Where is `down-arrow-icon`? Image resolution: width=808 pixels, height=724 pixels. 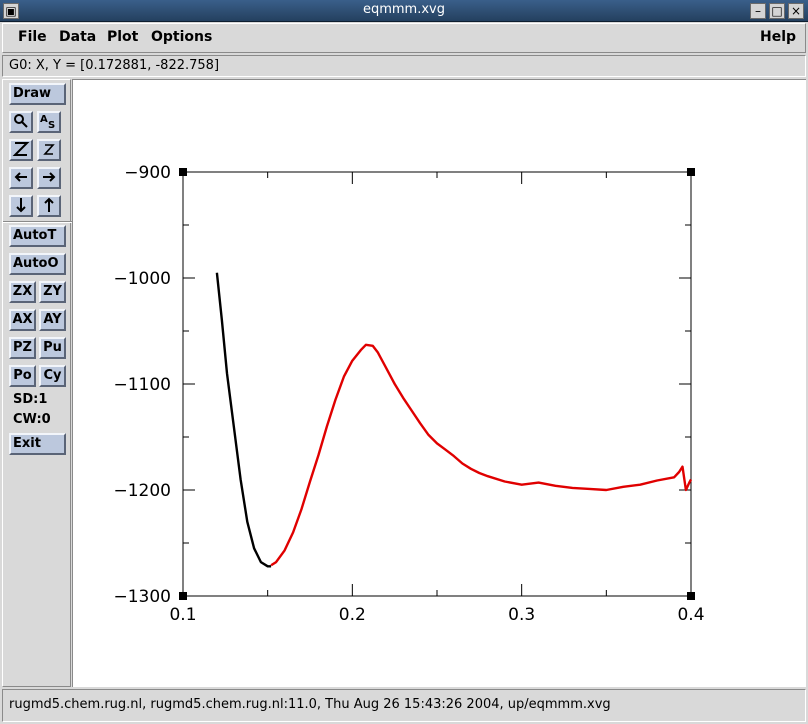 down-arrow-icon is located at coordinates (21, 205).